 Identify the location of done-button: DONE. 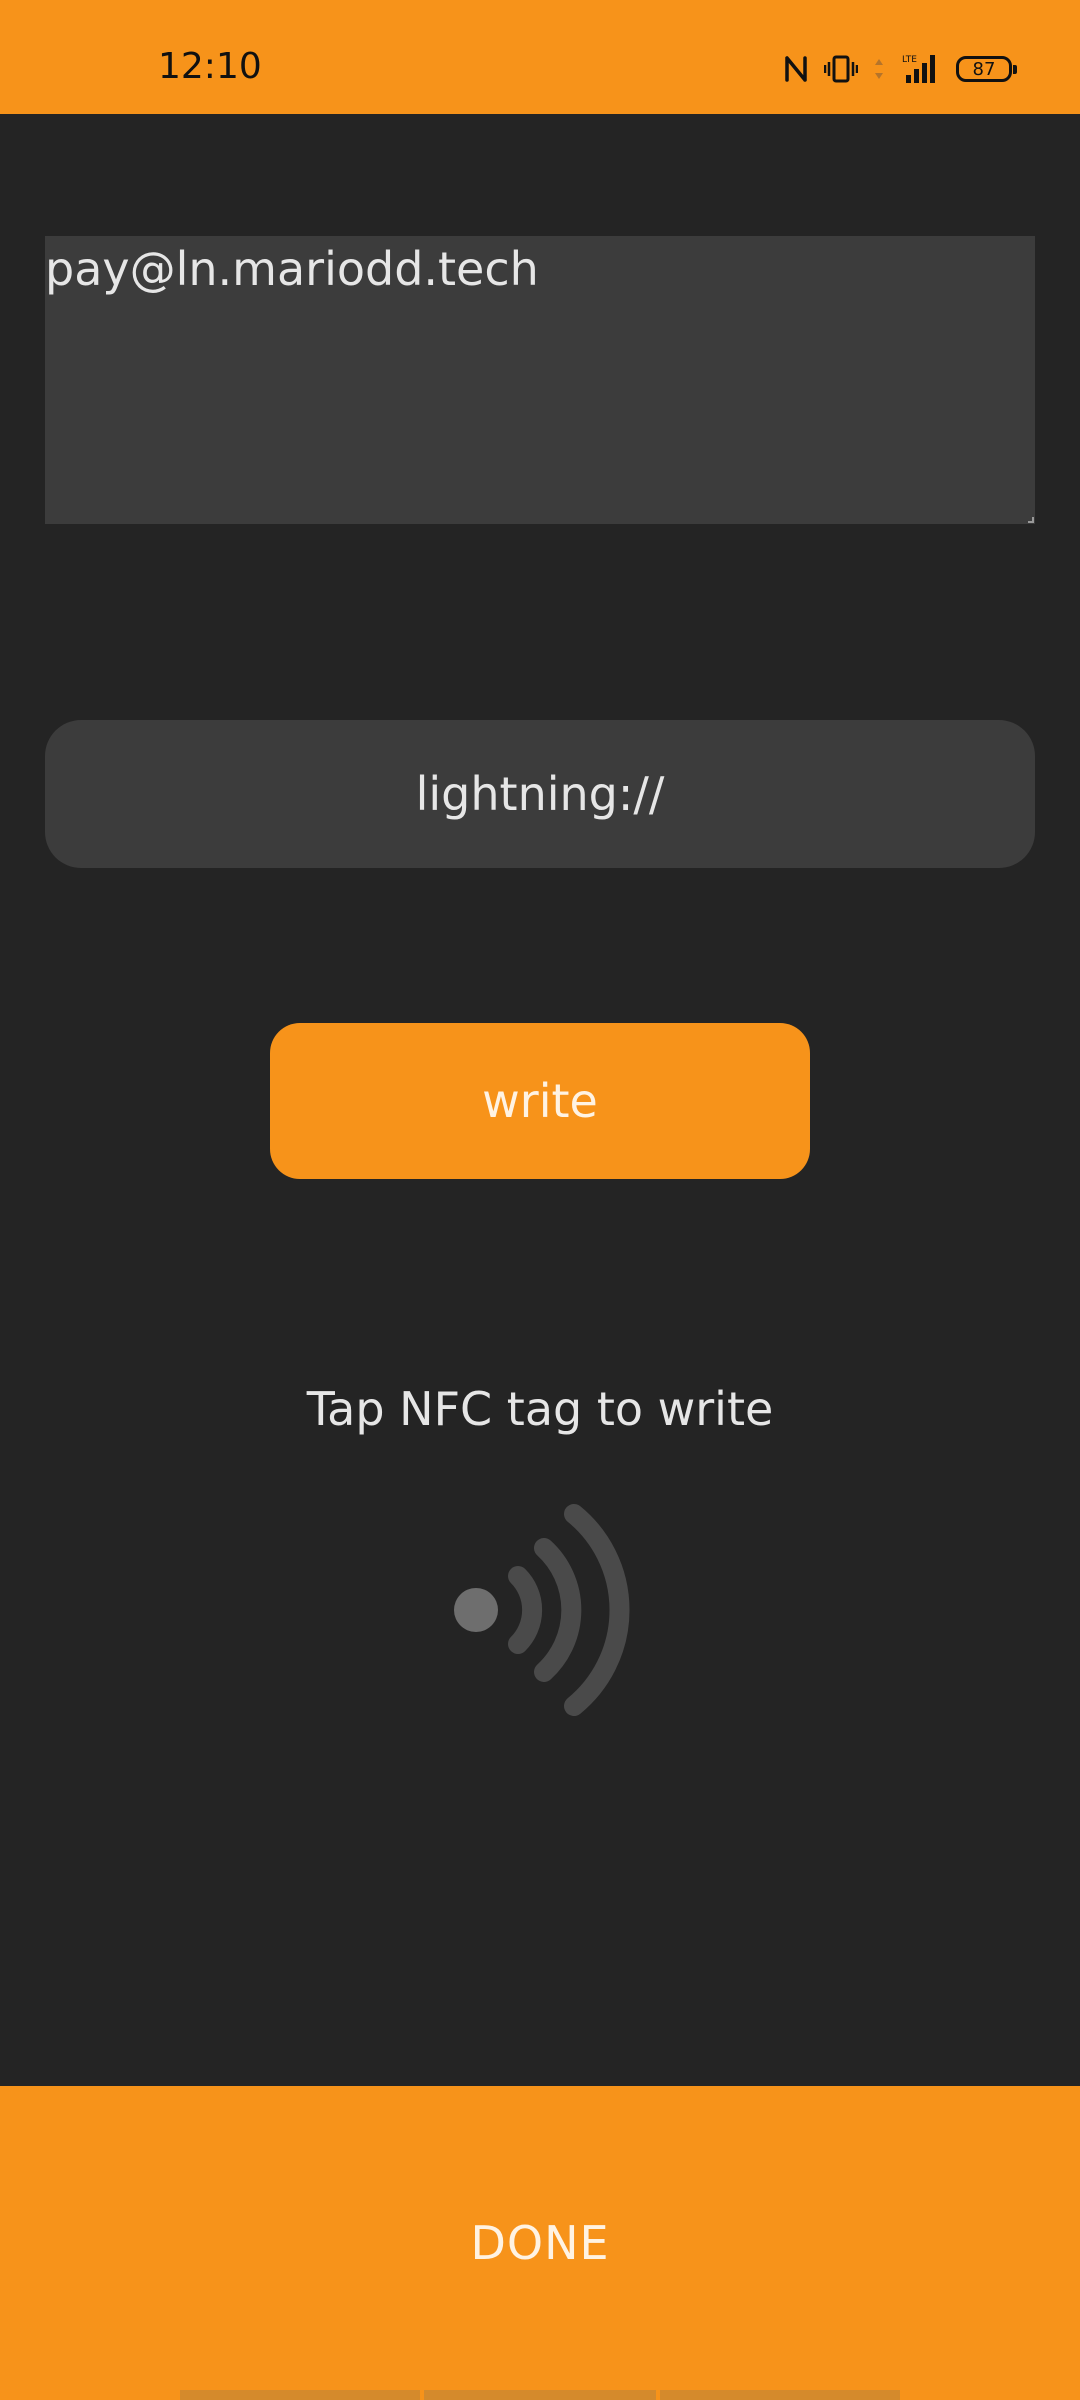
(540, 2243).